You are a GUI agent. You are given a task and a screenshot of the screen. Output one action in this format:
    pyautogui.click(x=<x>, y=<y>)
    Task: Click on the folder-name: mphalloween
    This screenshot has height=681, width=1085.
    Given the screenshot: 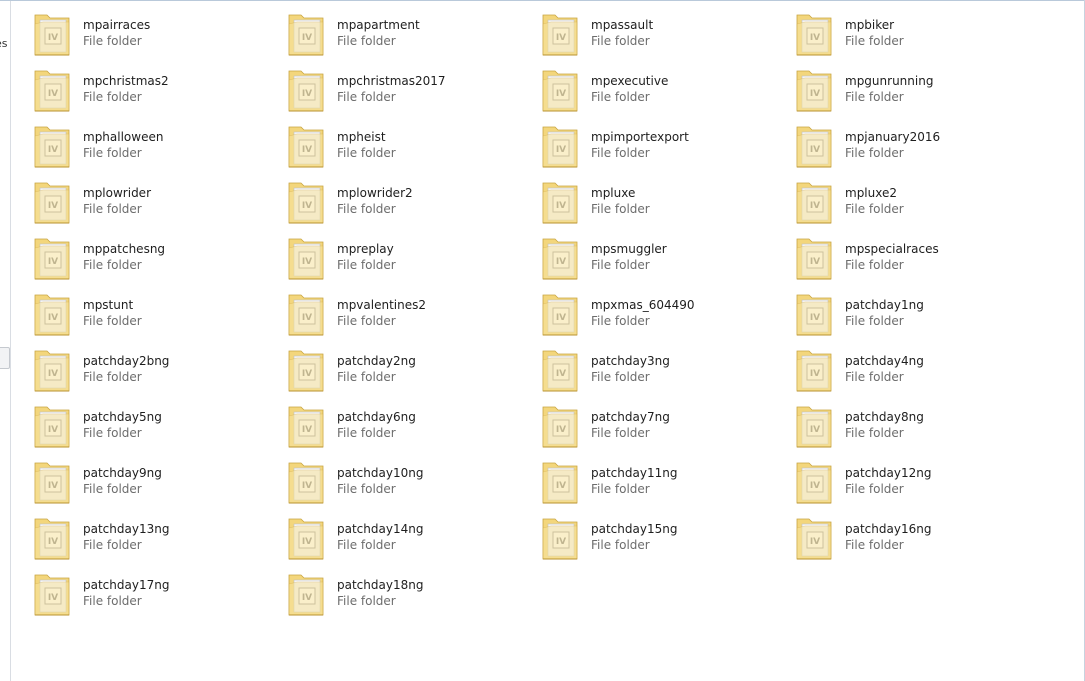 What is the action you would take?
    pyautogui.click(x=123, y=137)
    